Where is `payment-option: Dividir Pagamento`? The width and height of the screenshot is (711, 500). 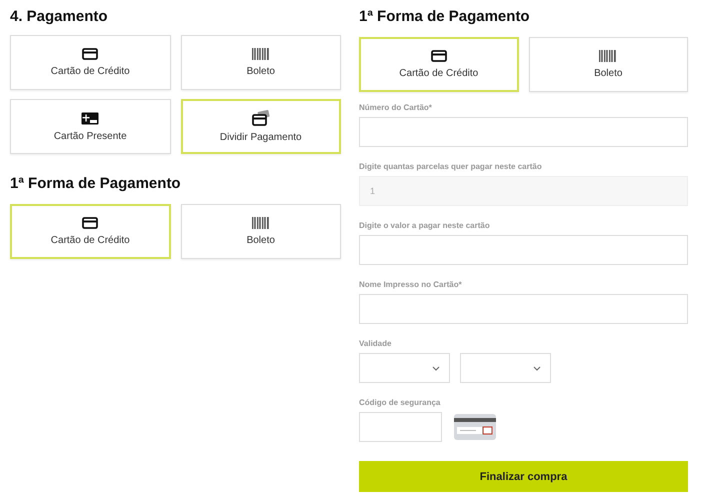
payment-option: Dividir Pagamento is located at coordinates (260, 126).